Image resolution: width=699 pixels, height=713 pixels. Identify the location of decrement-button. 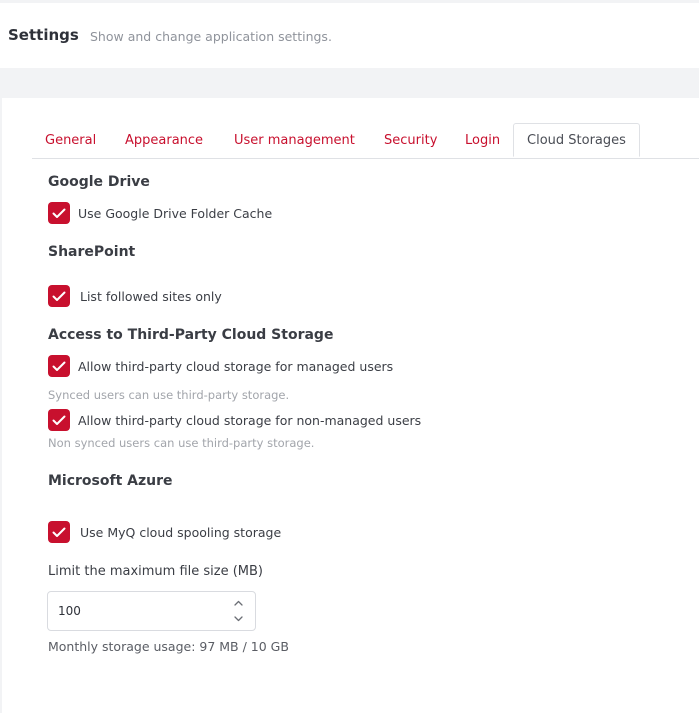
(238, 619).